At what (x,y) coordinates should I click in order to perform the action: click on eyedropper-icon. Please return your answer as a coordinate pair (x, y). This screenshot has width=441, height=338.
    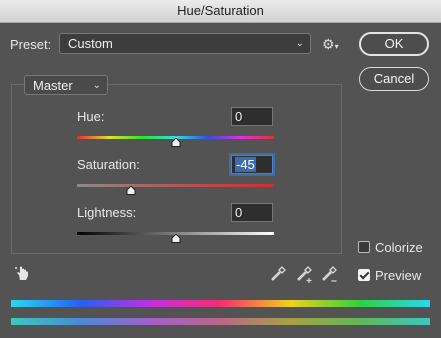
    Looking at the image, I should click on (278, 274).